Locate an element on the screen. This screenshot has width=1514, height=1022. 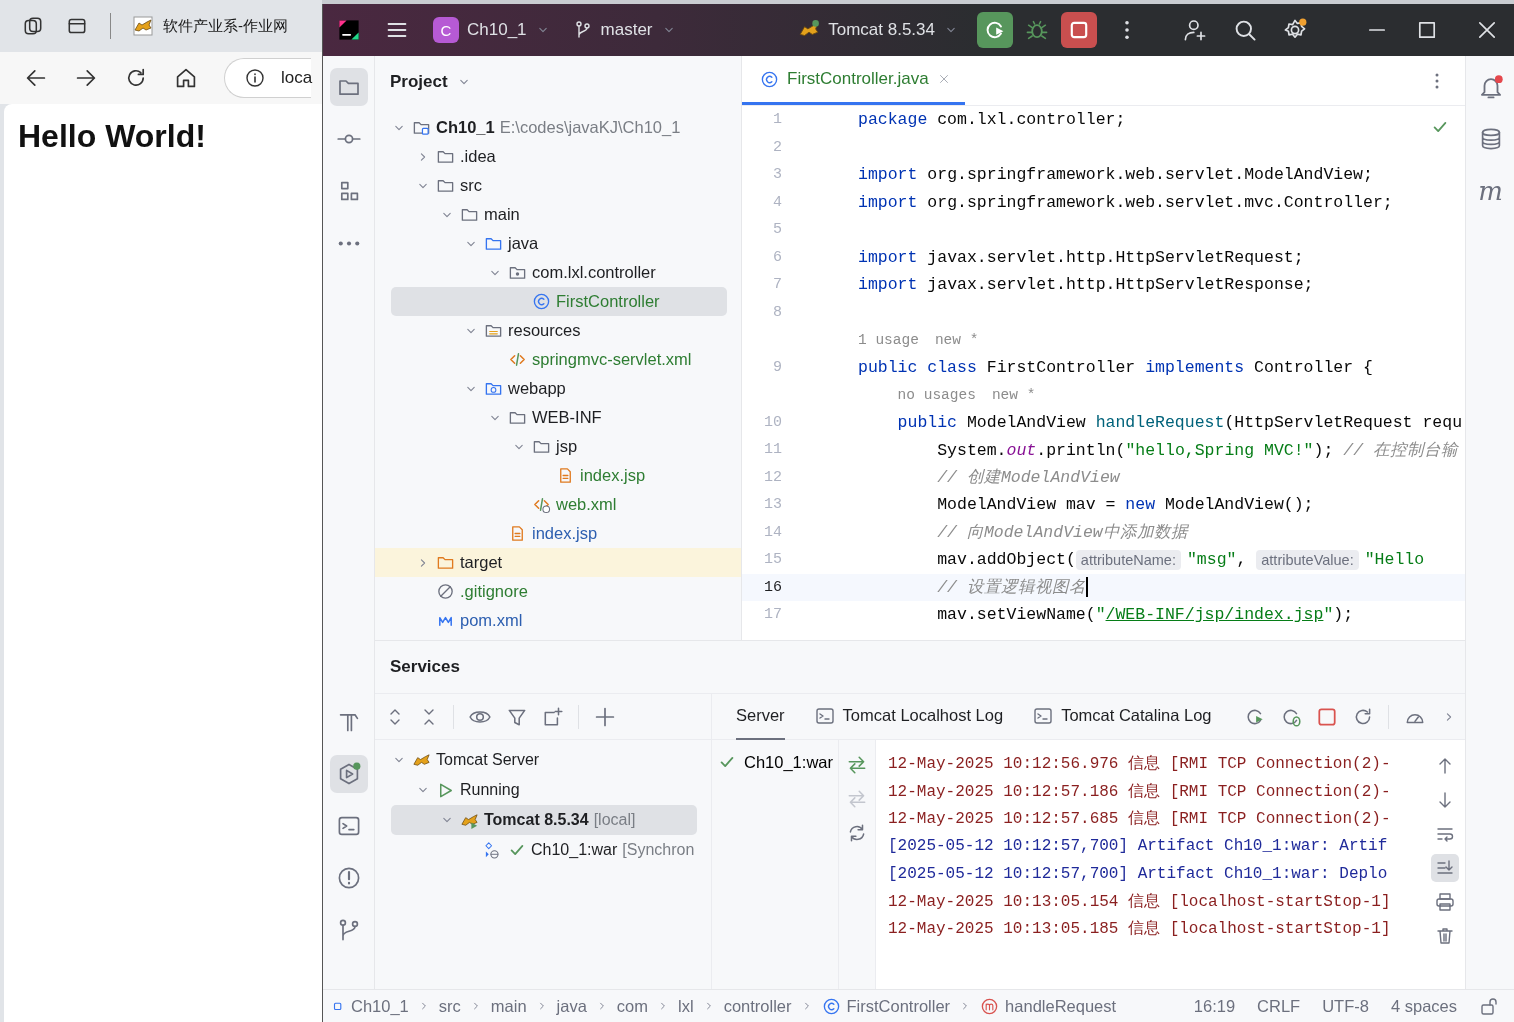
tree-item: Running is located at coordinates (543, 790).